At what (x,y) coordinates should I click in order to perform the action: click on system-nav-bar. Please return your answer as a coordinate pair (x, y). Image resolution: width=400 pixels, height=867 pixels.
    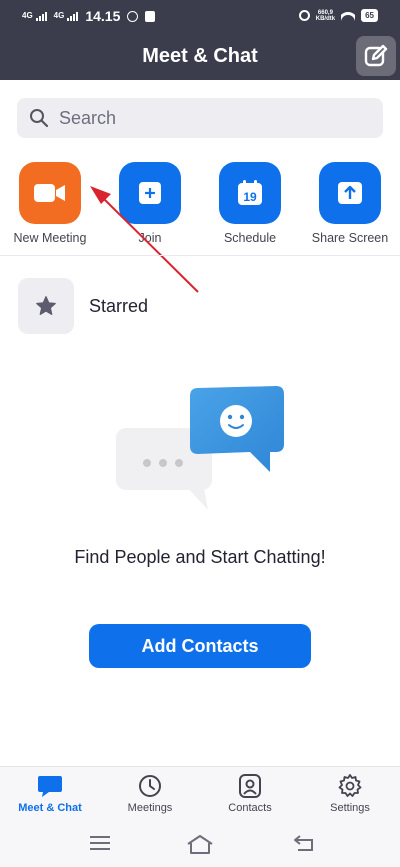
    Looking at the image, I should click on (200, 844).